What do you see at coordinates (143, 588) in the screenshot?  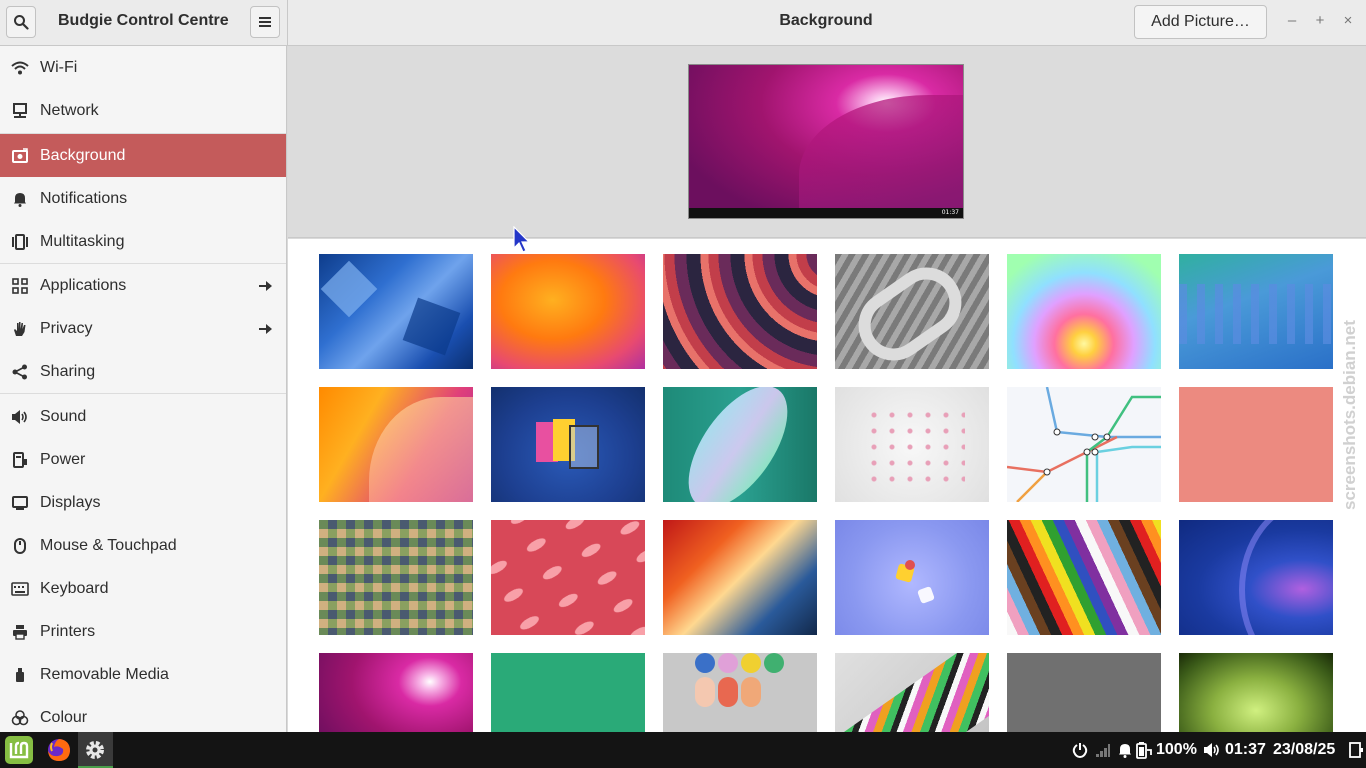 I see `sidebar-item-keyboard: Keyboard` at bounding box center [143, 588].